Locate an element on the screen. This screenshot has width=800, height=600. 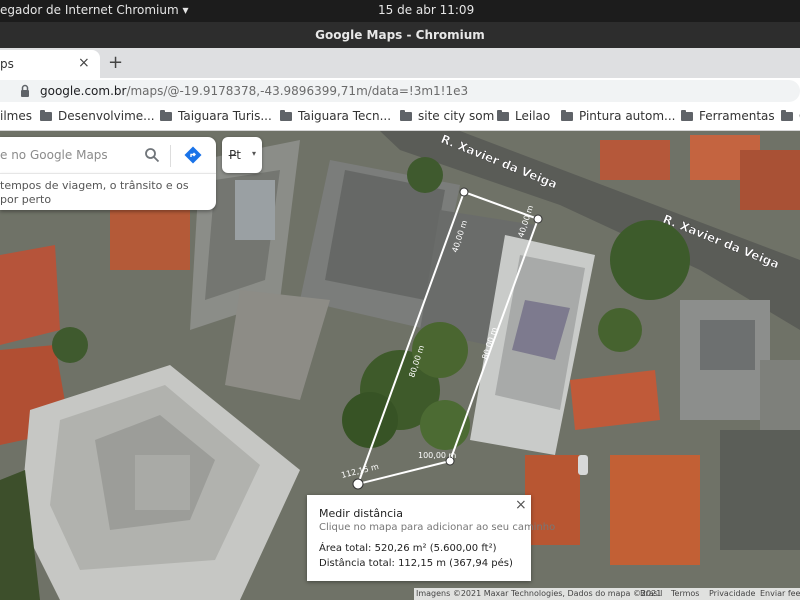
terms-link: Termos is located at coordinates (685, 593).